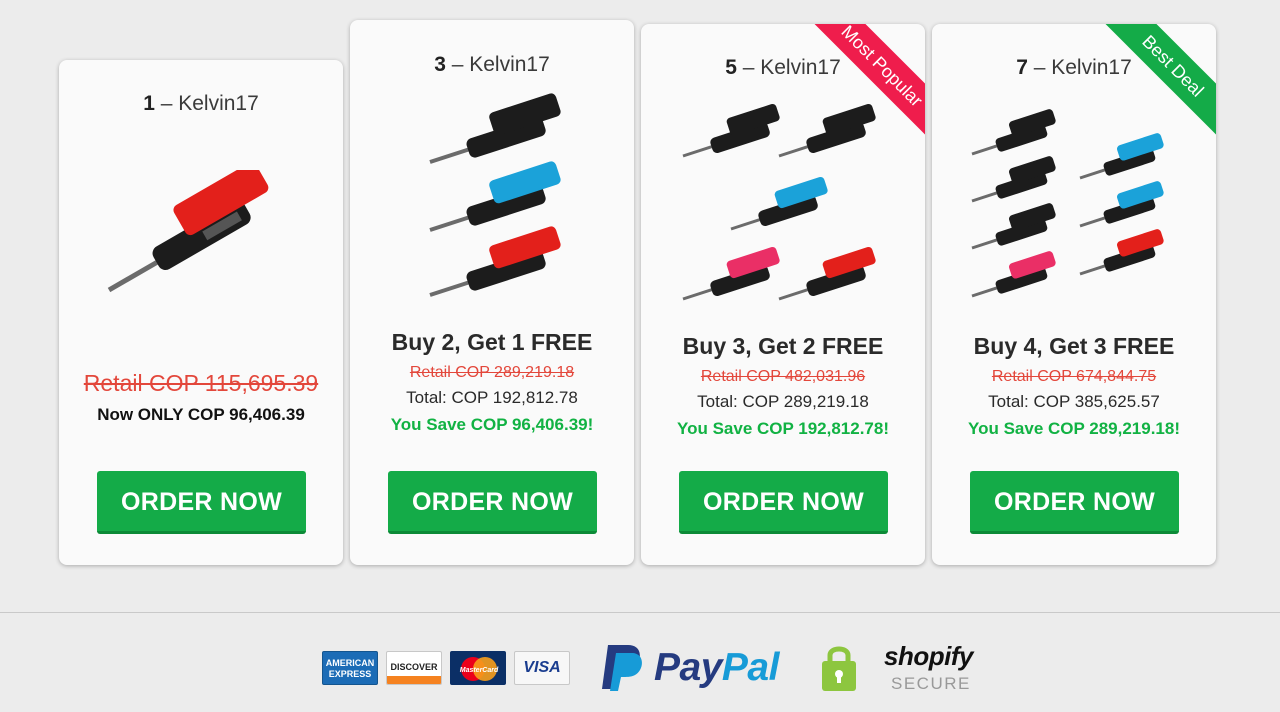  Describe the element at coordinates (201, 383) in the screenshot. I see `retail-price: Retail COP 115,695.39` at that location.